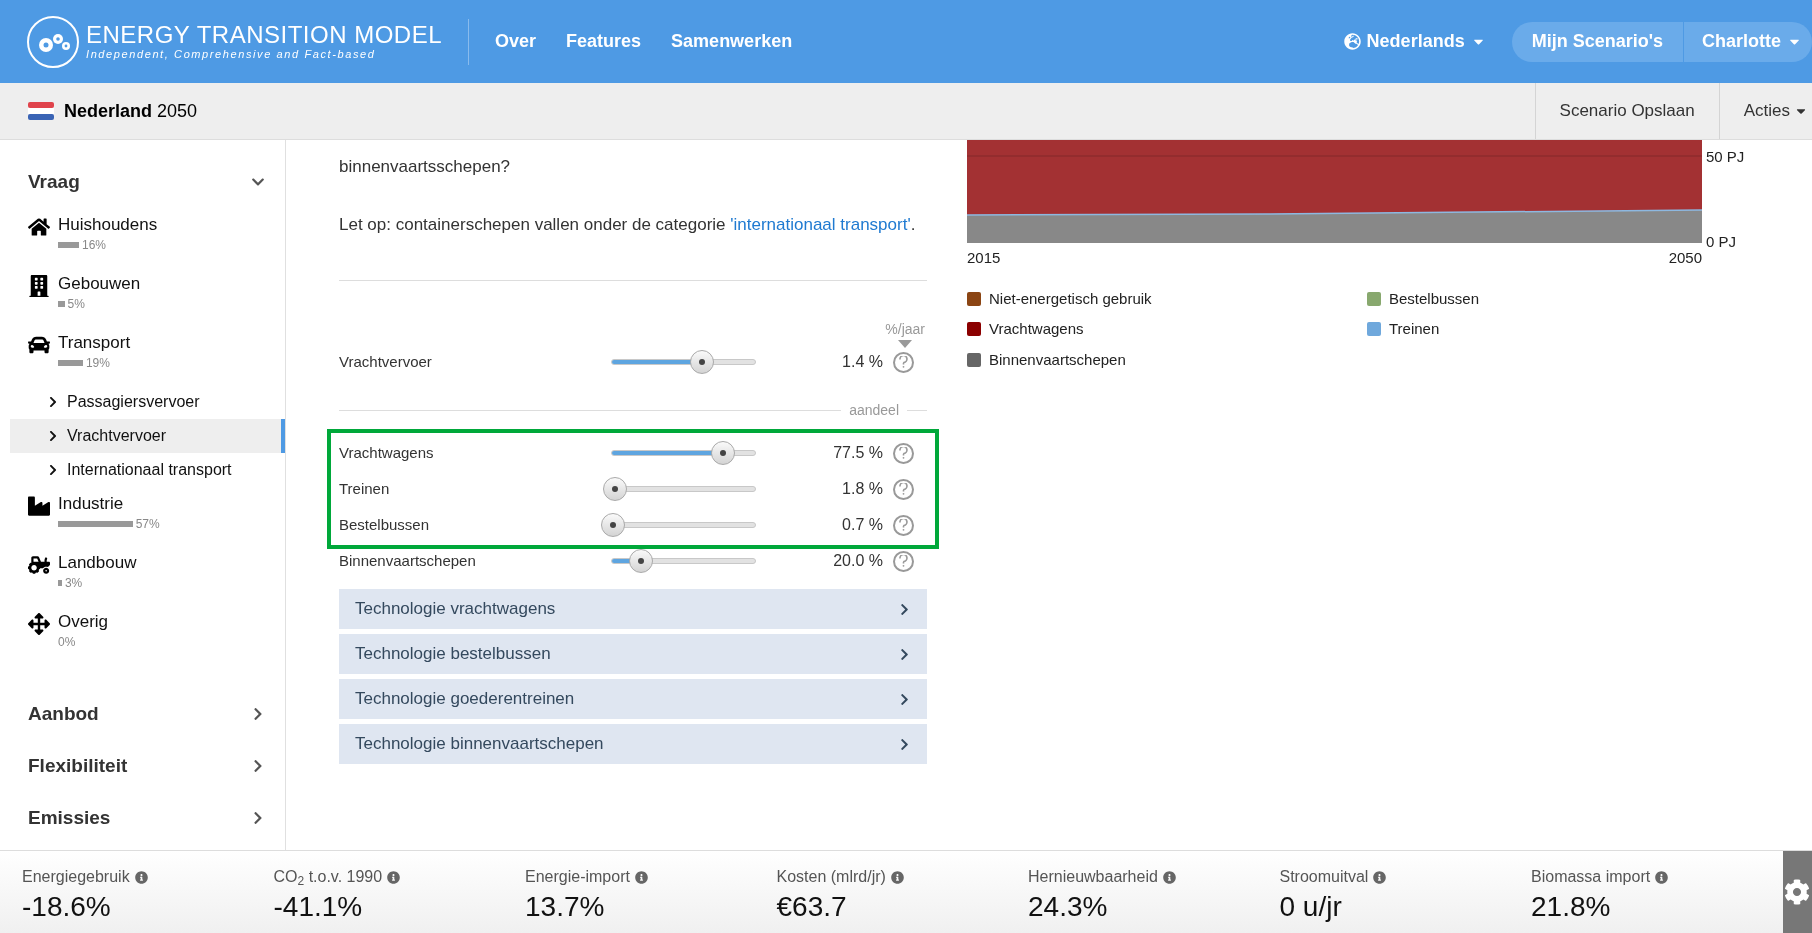 This screenshot has height=933, width=1812. What do you see at coordinates (147, 818) in the screenshot?
I see `sidebar-section-header: Emissies` at bounding box center [147, 818].